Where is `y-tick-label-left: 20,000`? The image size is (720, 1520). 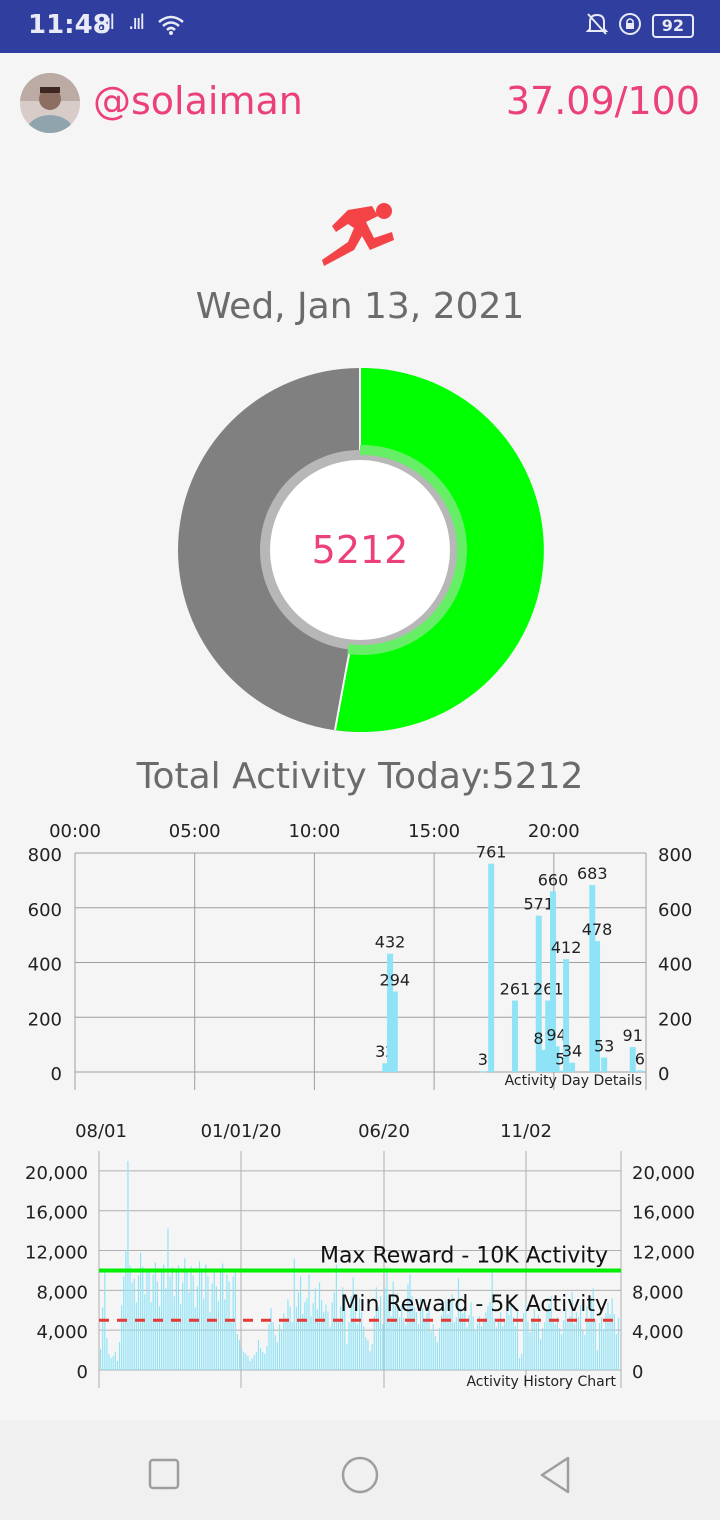
y-tick-label-left: 20,000 is located at coordinates (56, 1173).